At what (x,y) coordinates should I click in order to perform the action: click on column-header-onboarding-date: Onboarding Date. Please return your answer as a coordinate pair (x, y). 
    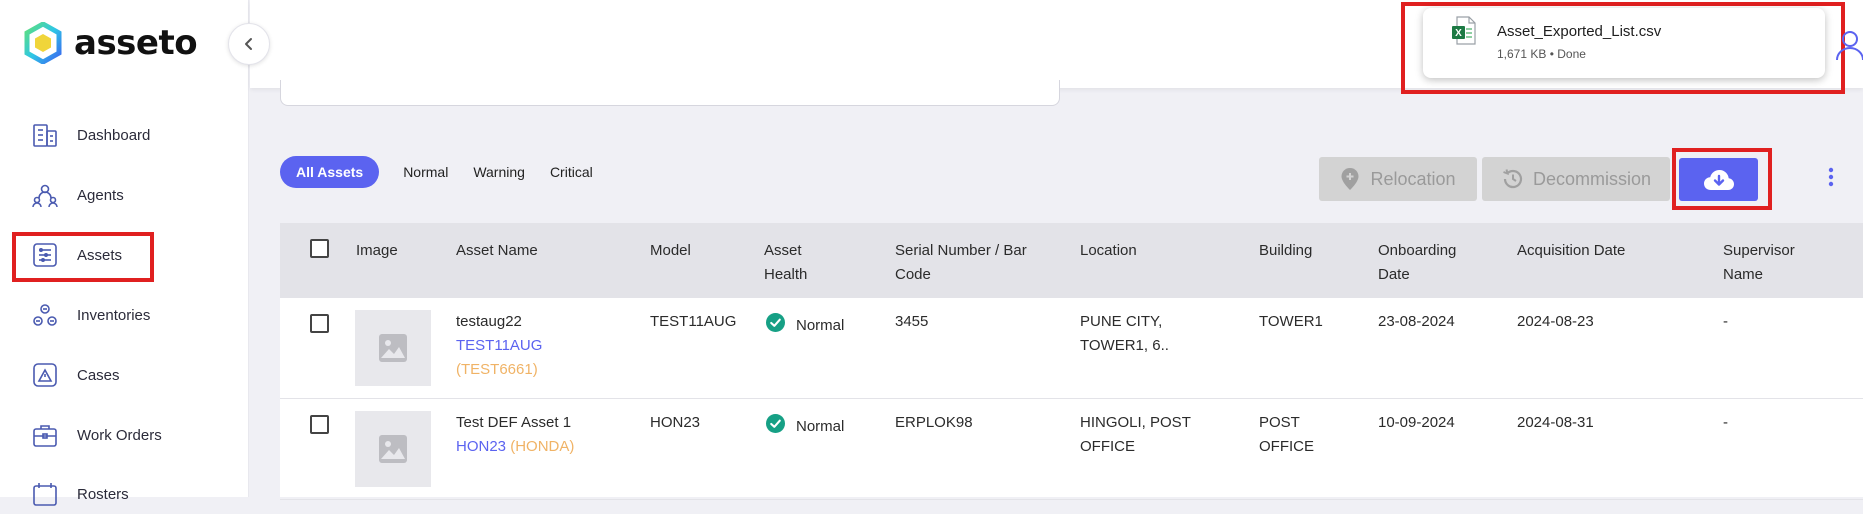
    Looking at the image, I should click on (1417, 263).